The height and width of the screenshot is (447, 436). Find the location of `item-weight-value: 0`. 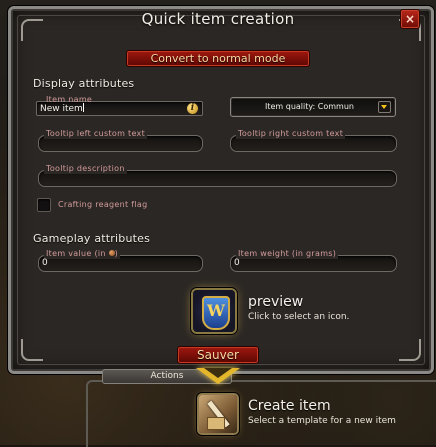

item-weight-value: 0 is located at coordinates (237, 263).